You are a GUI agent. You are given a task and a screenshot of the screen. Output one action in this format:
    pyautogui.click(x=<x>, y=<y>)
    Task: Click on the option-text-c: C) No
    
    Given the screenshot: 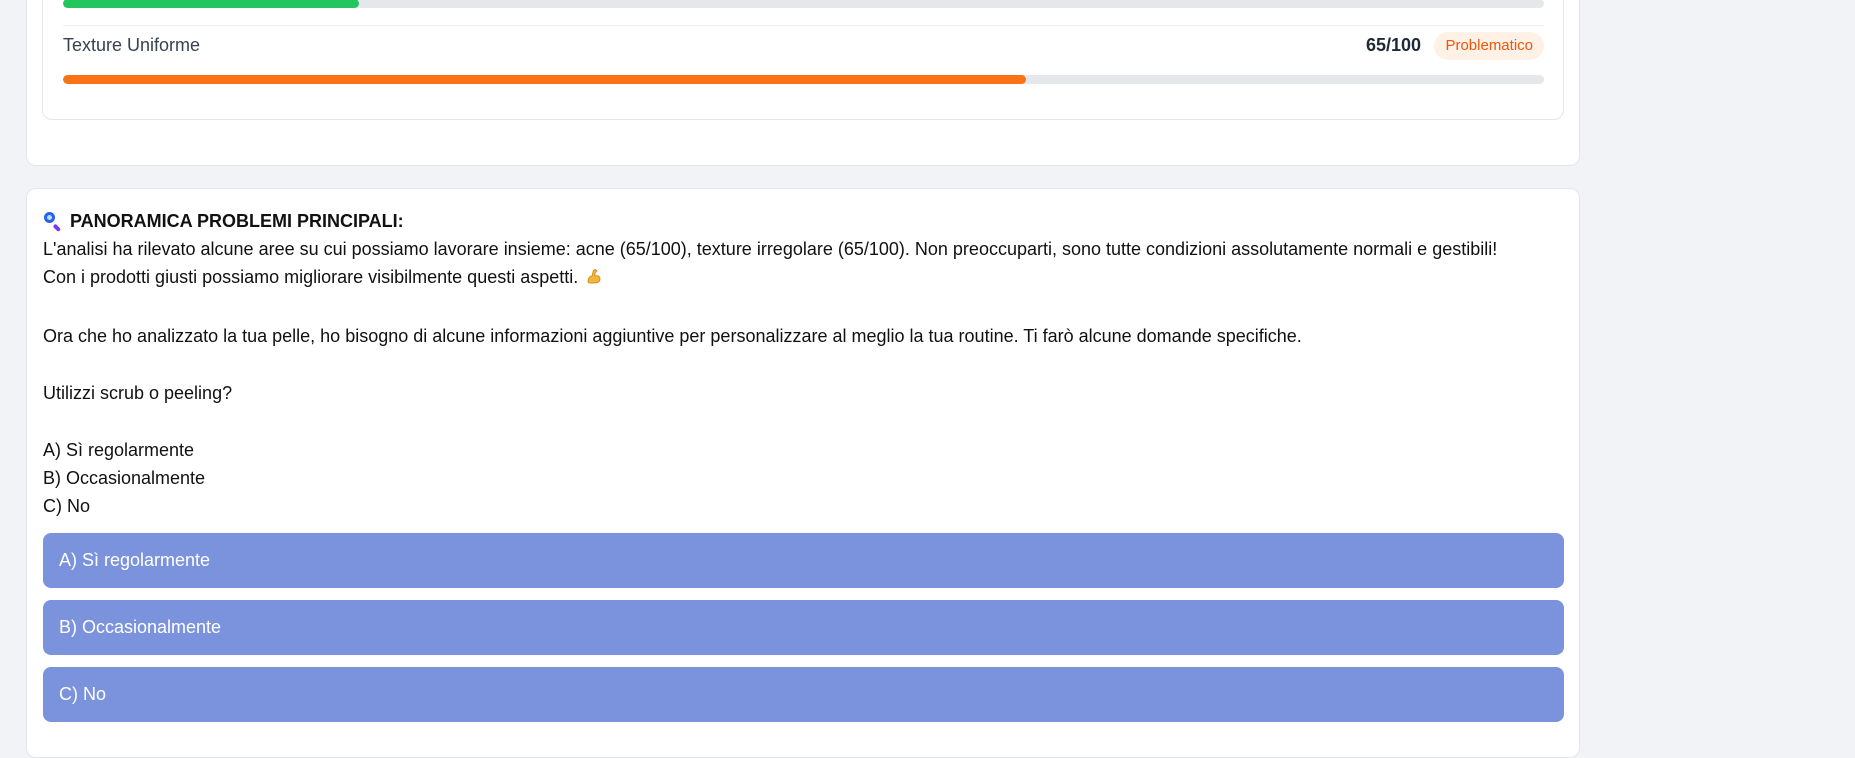 What is the action you would take?
    pyautogui.click(x=67, y=506)
    